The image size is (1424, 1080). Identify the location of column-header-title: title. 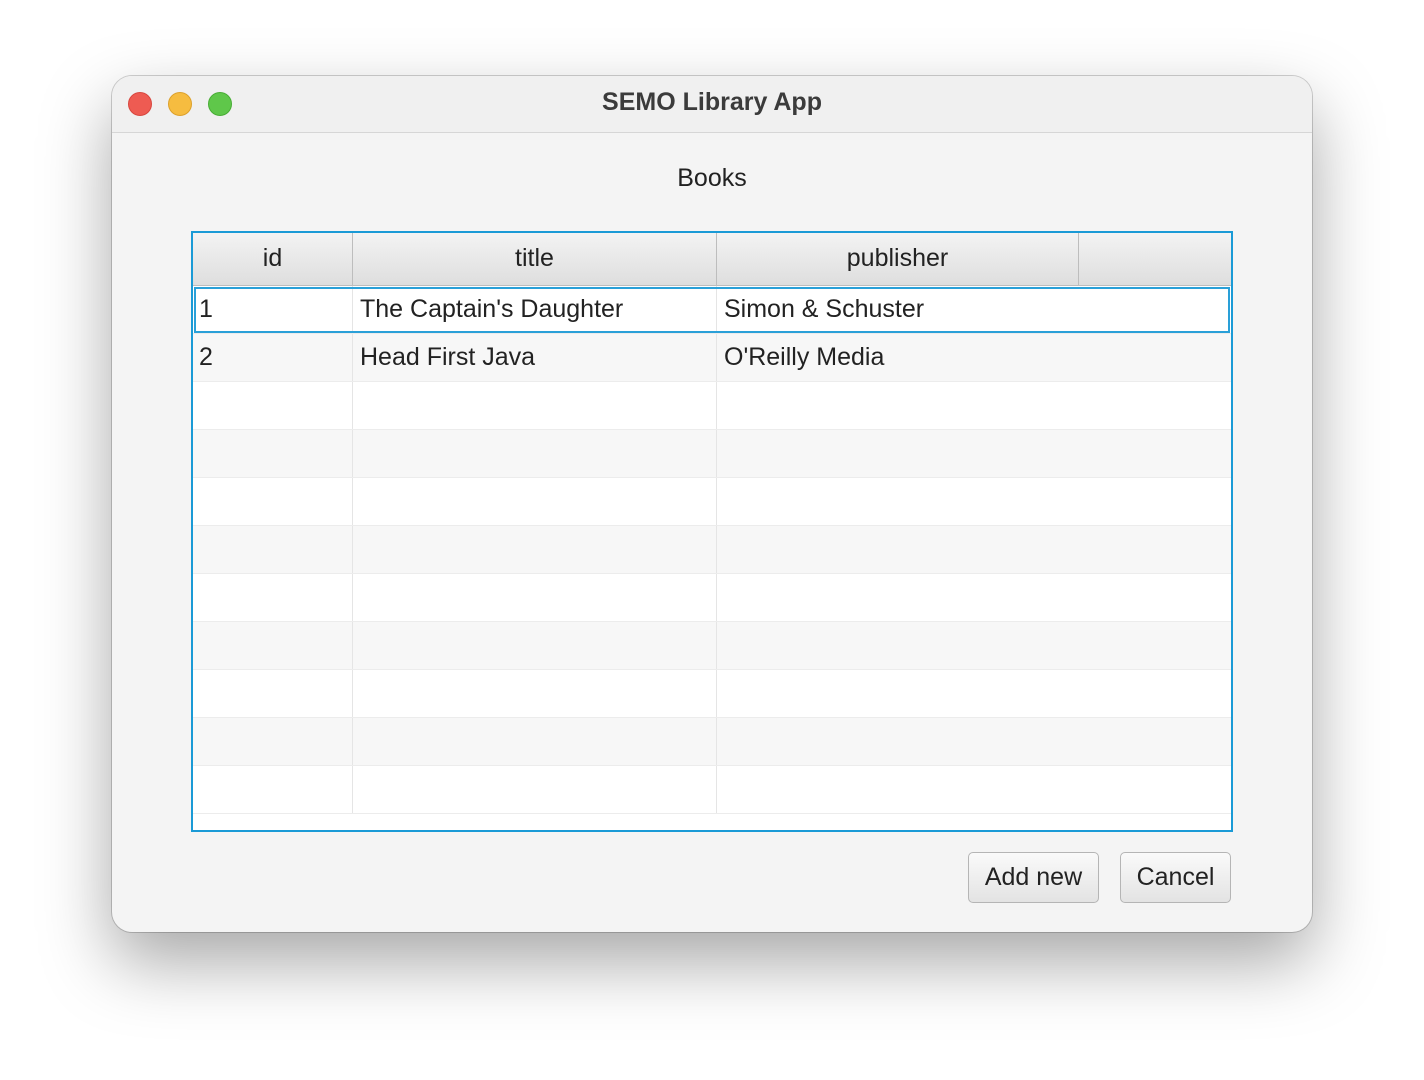
(535, 259).